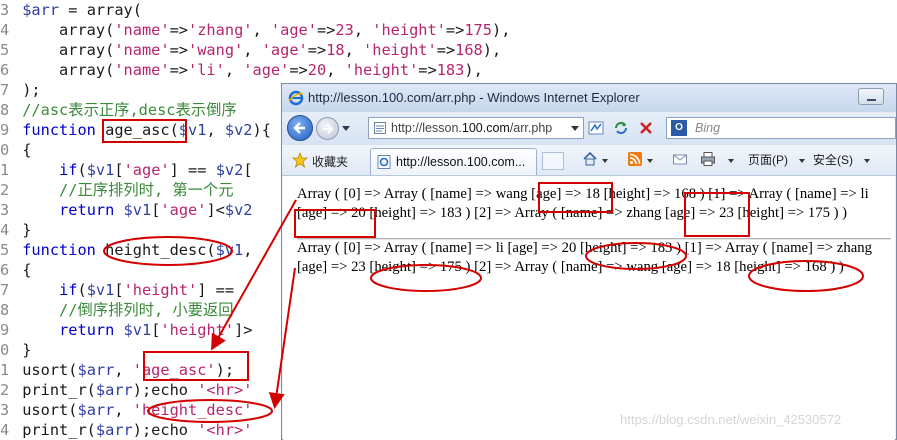 This screenshot has width=897, height=440. I want to click on line-number: 4, so click(5, 230).